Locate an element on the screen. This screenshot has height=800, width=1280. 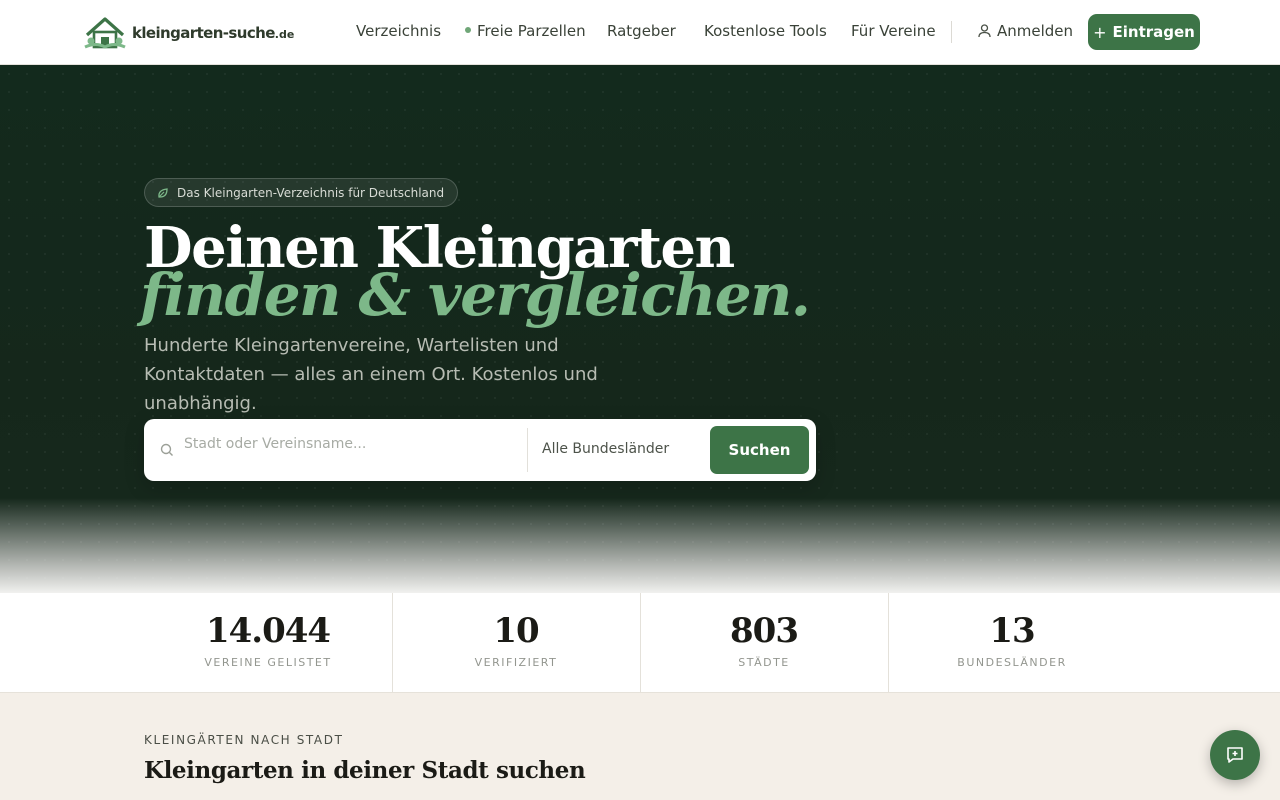
nav-item-kostenlose-tools: Kostenlose Tools is located at coordinates (765, 31).